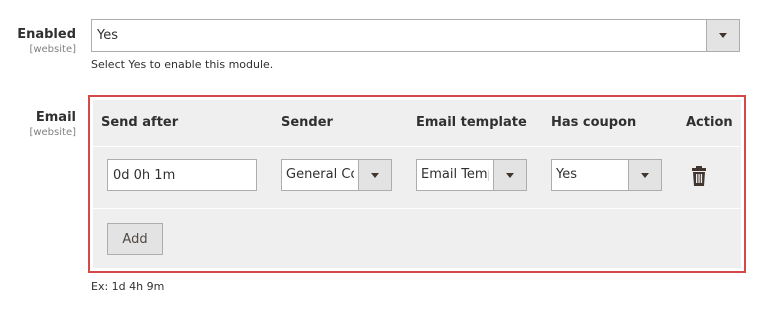  What do you see at coordinates (140, 122) in the screenshot?
I see `column-send-after: Send after` at bounding box center [140, 122].